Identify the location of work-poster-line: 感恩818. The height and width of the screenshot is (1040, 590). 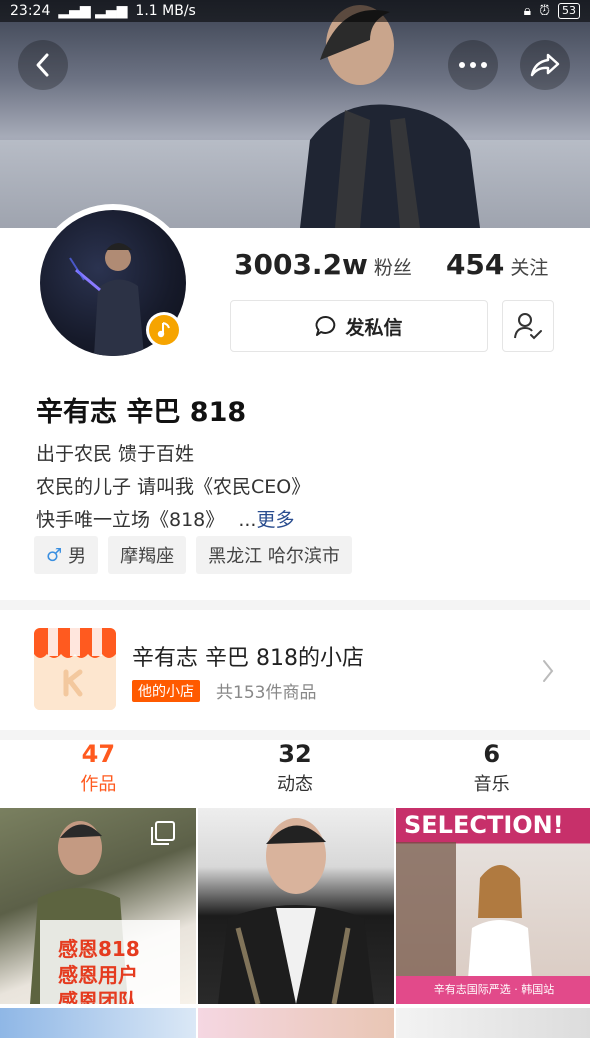
(99, 949).